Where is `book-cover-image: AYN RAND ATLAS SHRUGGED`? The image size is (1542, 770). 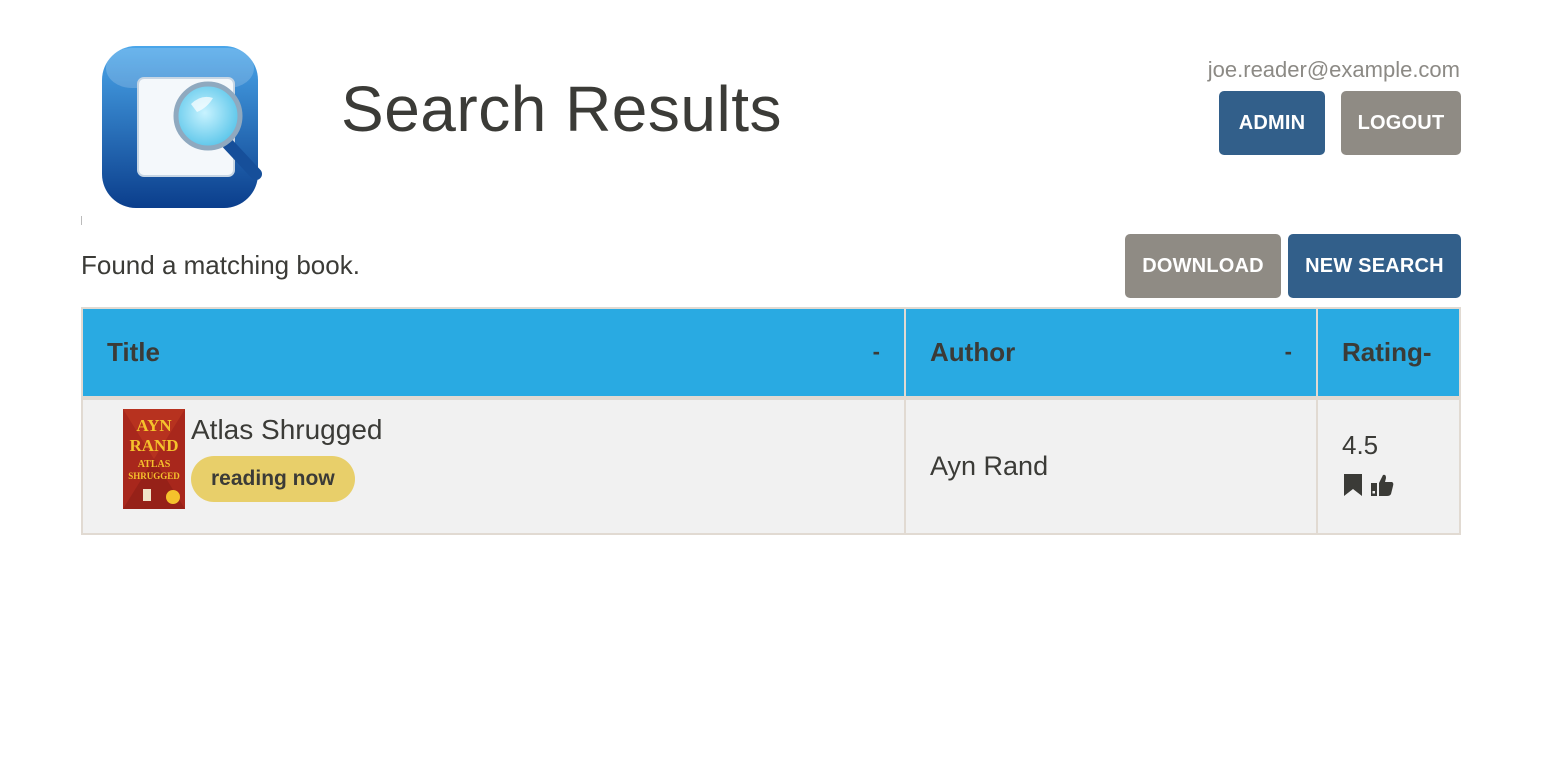
book-cover-image: AYN RAND ATLAS SHRUGGED is located at coordinates (154, 459).